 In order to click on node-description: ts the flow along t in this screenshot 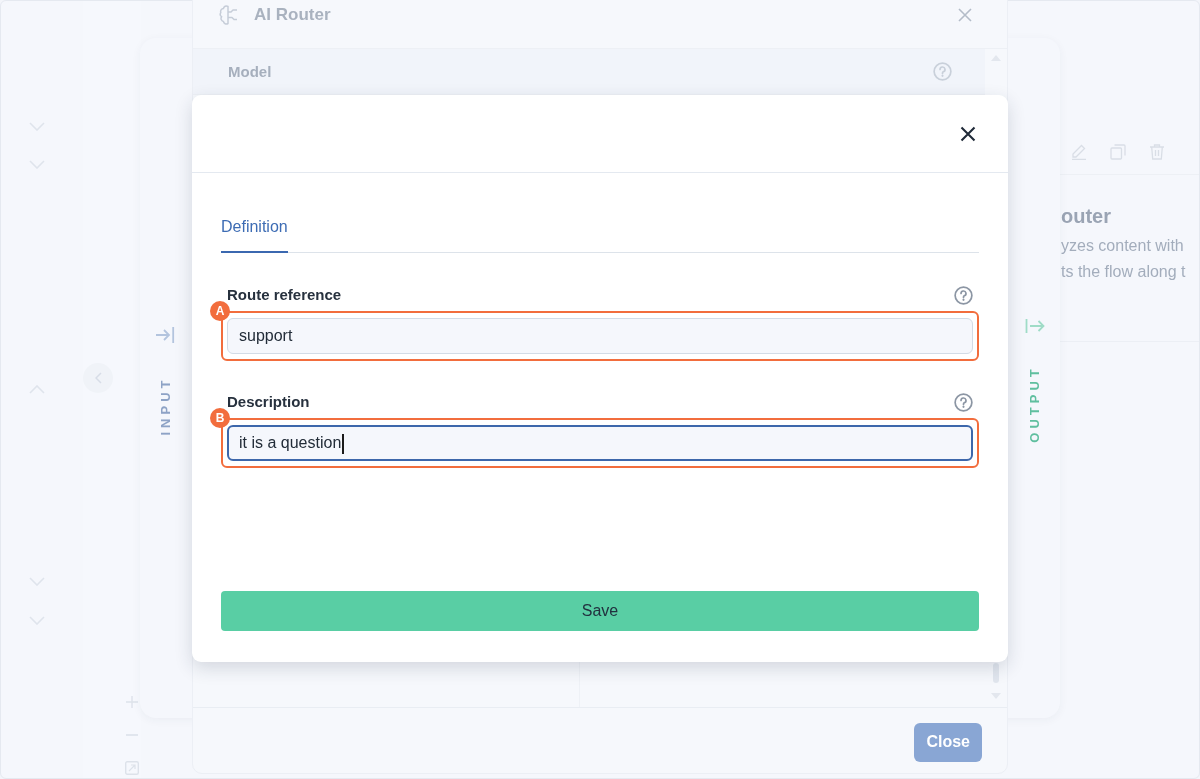, I will do `click(1124, 272)`.